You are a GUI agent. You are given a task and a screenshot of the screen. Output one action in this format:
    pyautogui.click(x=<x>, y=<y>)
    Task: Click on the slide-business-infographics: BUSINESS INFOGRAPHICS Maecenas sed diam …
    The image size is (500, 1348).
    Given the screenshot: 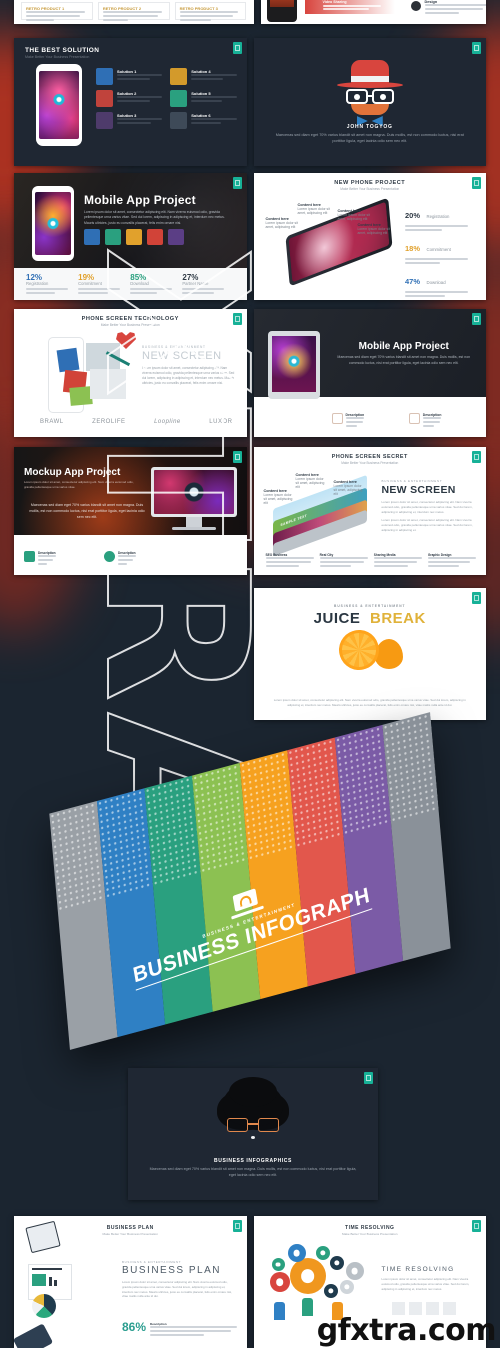 What is the action you would take?
    pyautogui.click(x=253, y=1134)
    